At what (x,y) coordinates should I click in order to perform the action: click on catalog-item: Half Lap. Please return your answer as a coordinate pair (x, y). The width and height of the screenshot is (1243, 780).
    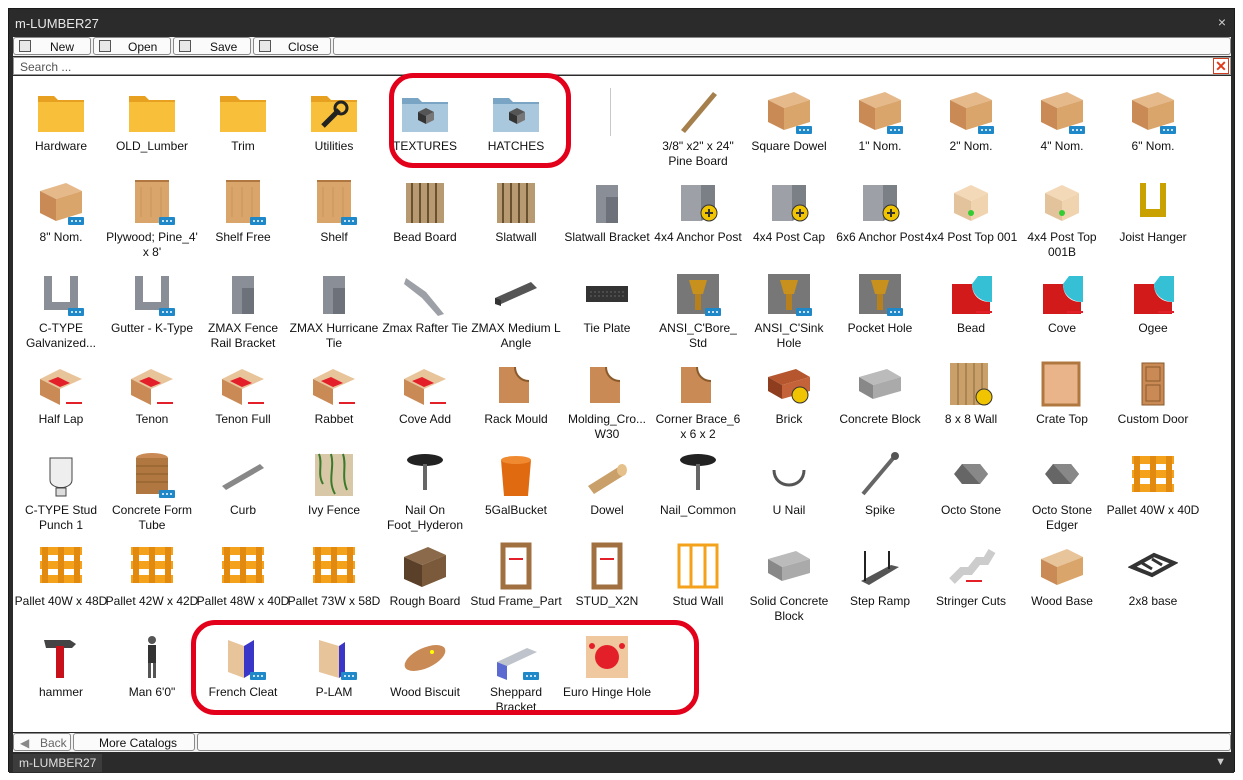
    Looking at the image, I should click on (61, 393).